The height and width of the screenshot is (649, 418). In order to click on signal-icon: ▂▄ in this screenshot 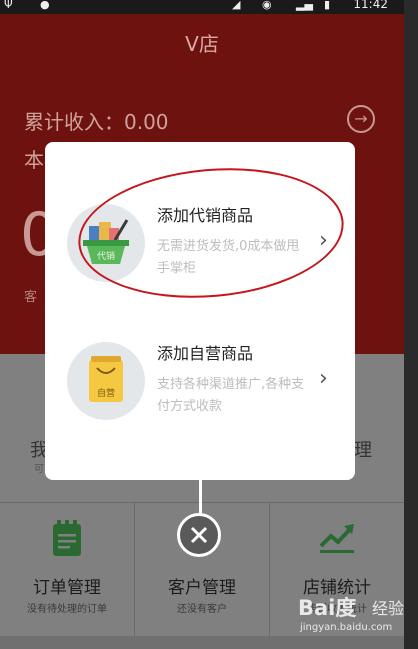, I will do `click(304, 5)`.